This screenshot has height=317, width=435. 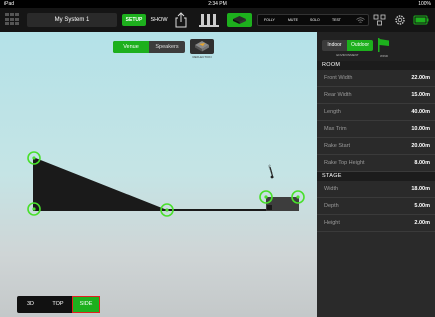 I want to click on test-button: TEST, so click(x=336, y=20).